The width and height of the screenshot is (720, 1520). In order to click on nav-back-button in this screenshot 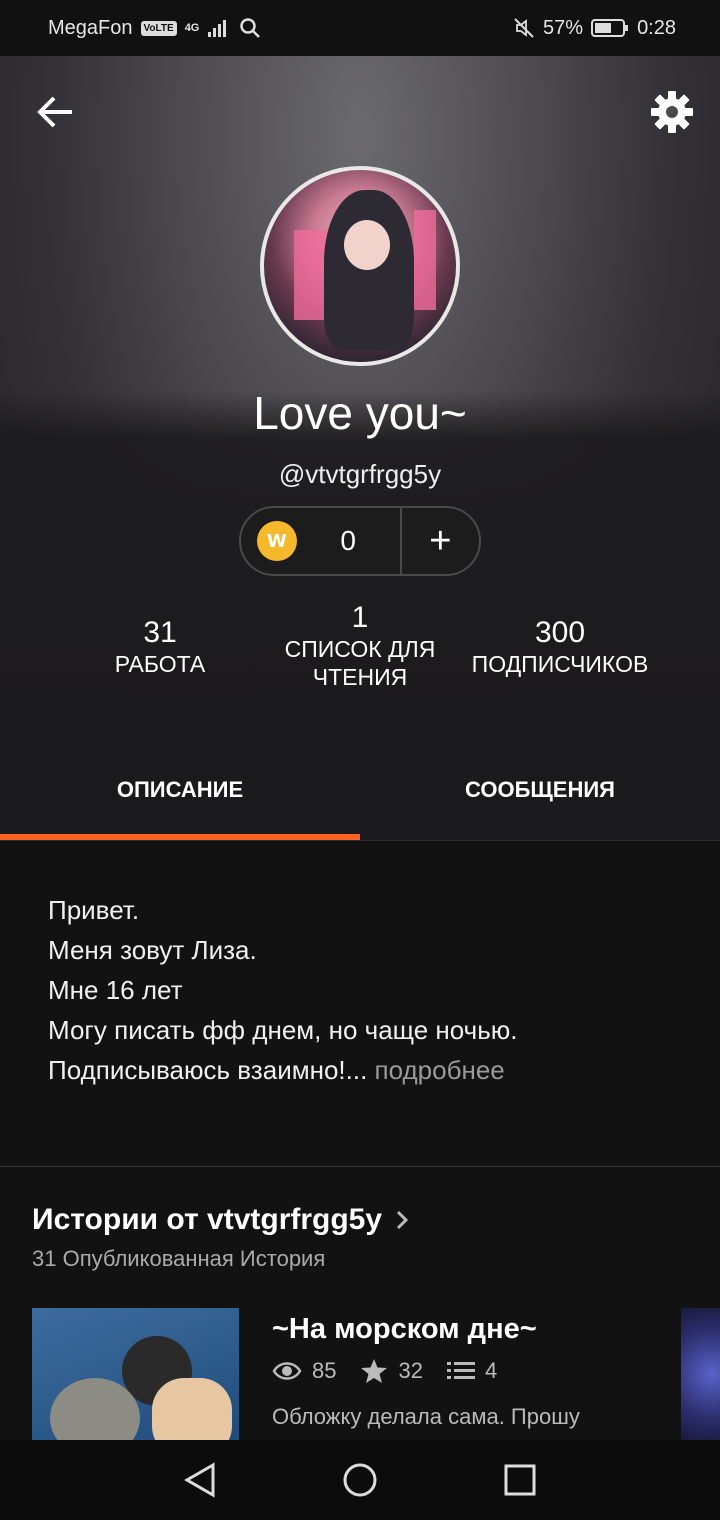, I will do `click(200, 1480)`.